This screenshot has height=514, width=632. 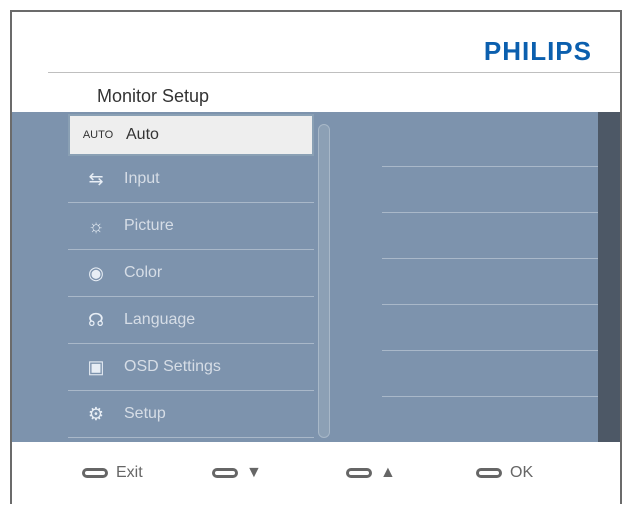 I want to click on color-icon: ◉, so click(x=96, y=272).